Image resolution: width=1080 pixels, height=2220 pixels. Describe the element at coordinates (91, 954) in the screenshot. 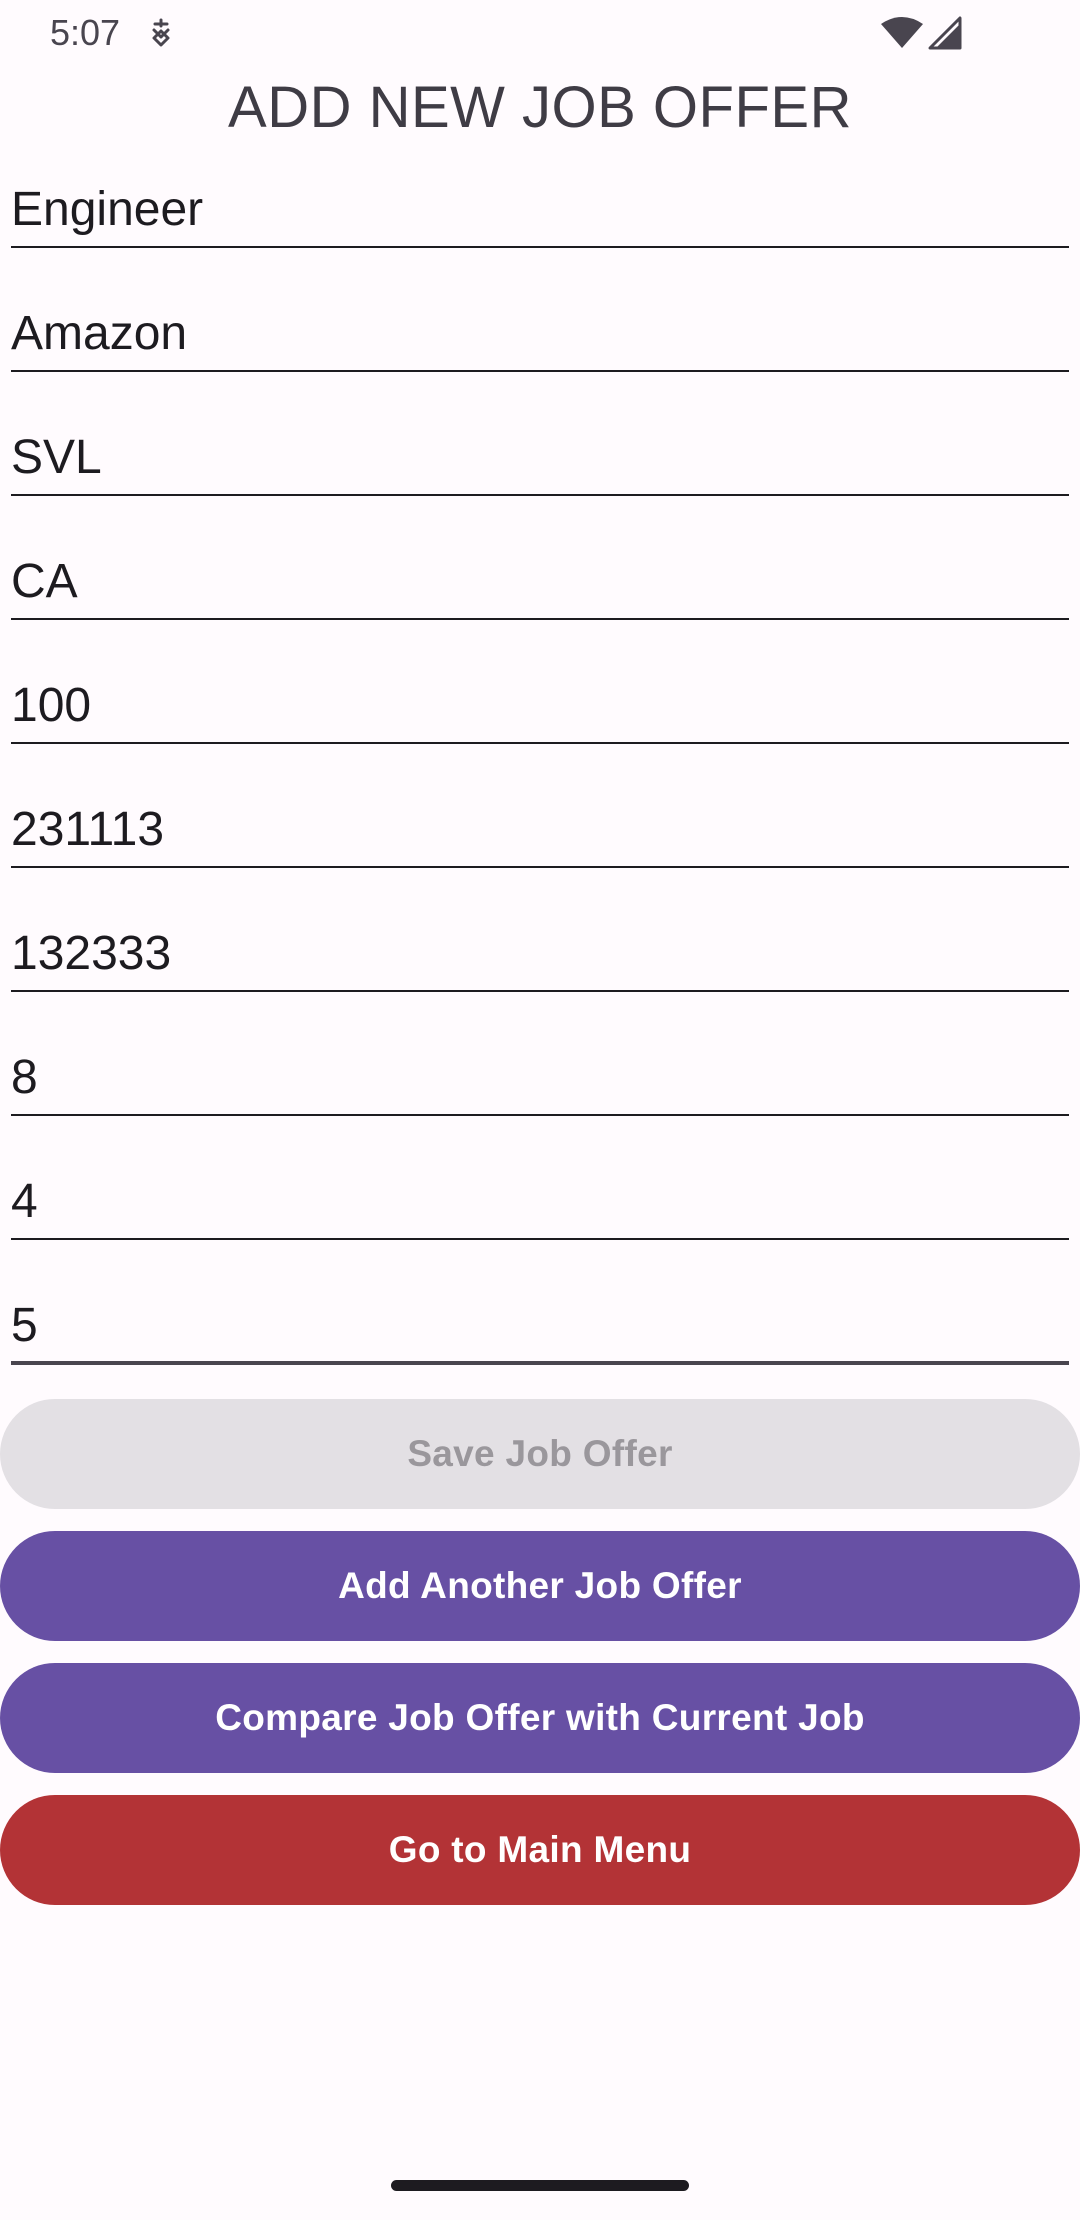

I see `bonus-input: 132333` at that location.